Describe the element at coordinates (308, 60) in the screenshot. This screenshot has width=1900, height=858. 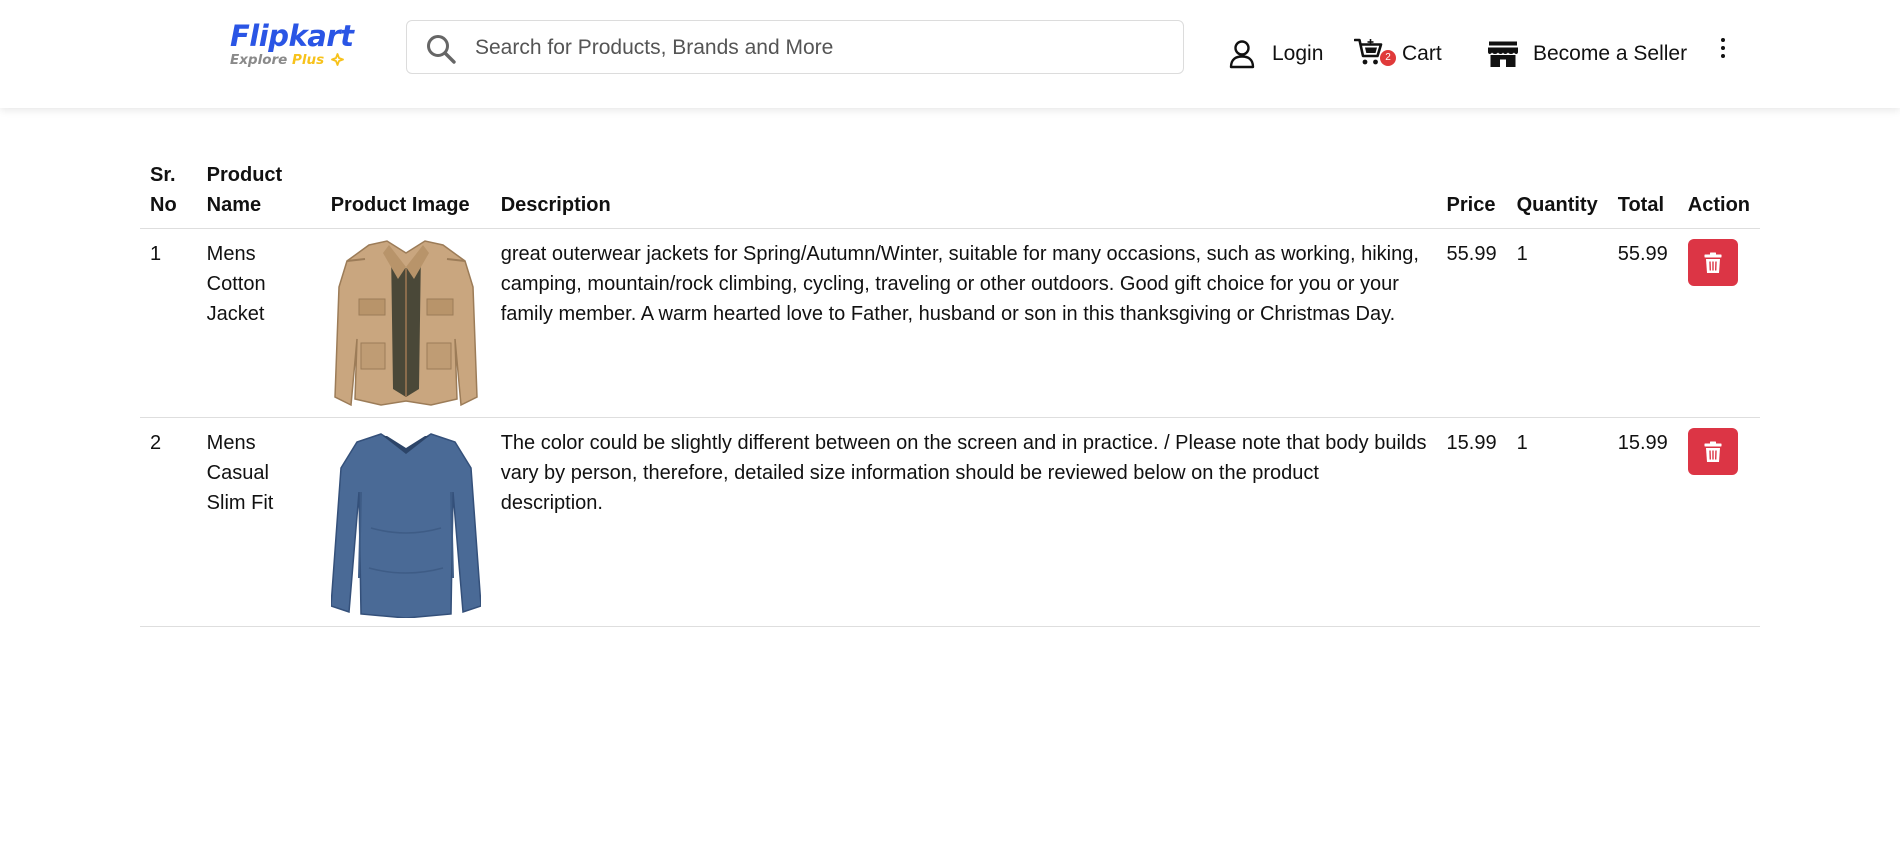
I see `logo-plus-text: Plus` at that location.